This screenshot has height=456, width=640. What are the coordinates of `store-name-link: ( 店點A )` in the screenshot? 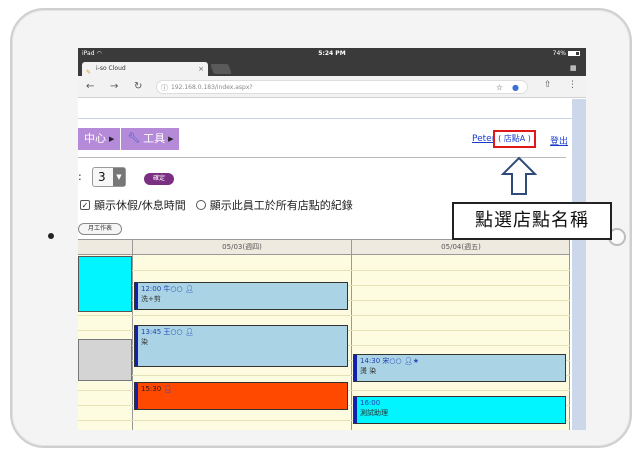 It's located at (514, 139).